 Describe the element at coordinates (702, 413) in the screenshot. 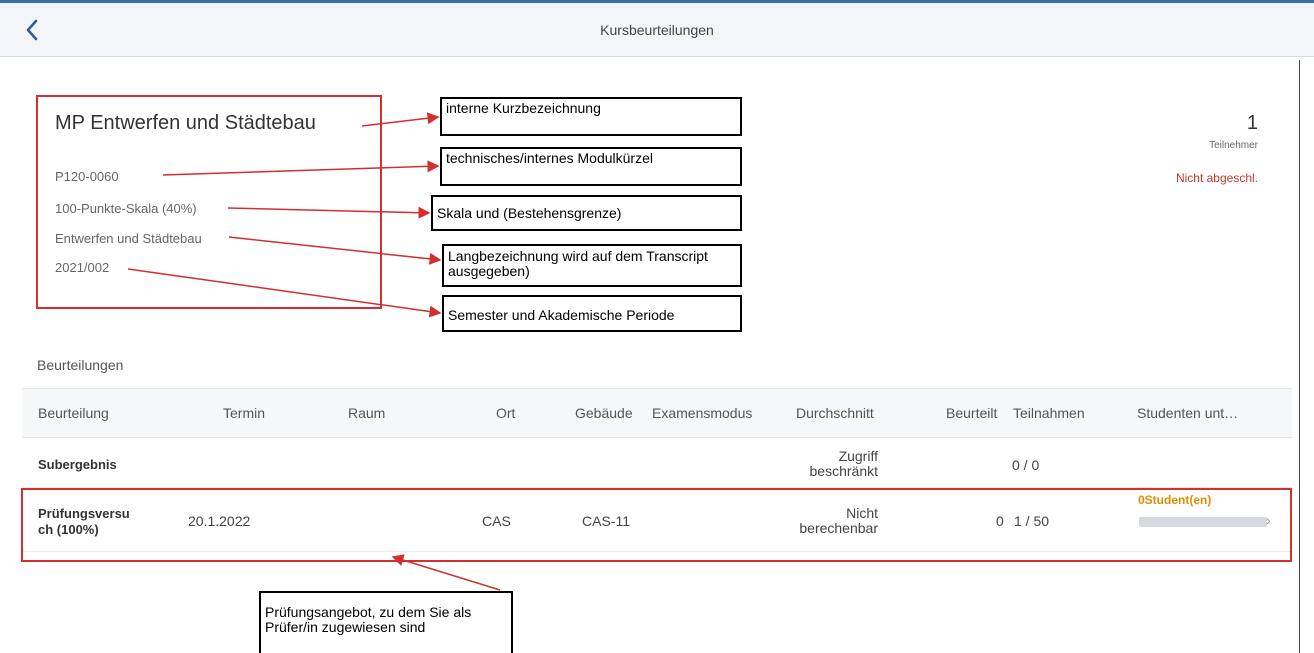

I see `col-examensmodus: Examensmodus` at that location.